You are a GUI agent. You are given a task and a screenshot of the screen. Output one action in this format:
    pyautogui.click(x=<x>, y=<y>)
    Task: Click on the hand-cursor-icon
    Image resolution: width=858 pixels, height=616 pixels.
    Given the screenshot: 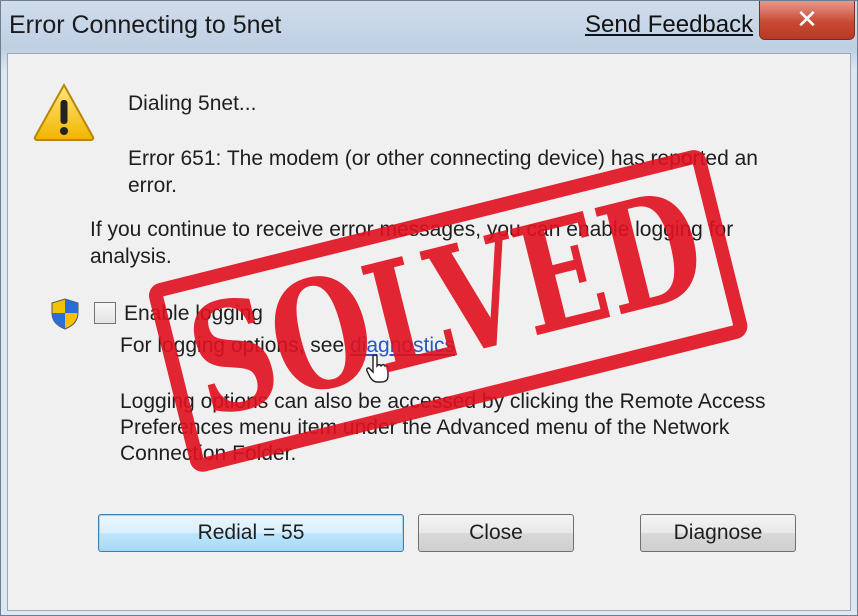 What is the action you would take?
    pyautogui.click(x=377, y=368)
    